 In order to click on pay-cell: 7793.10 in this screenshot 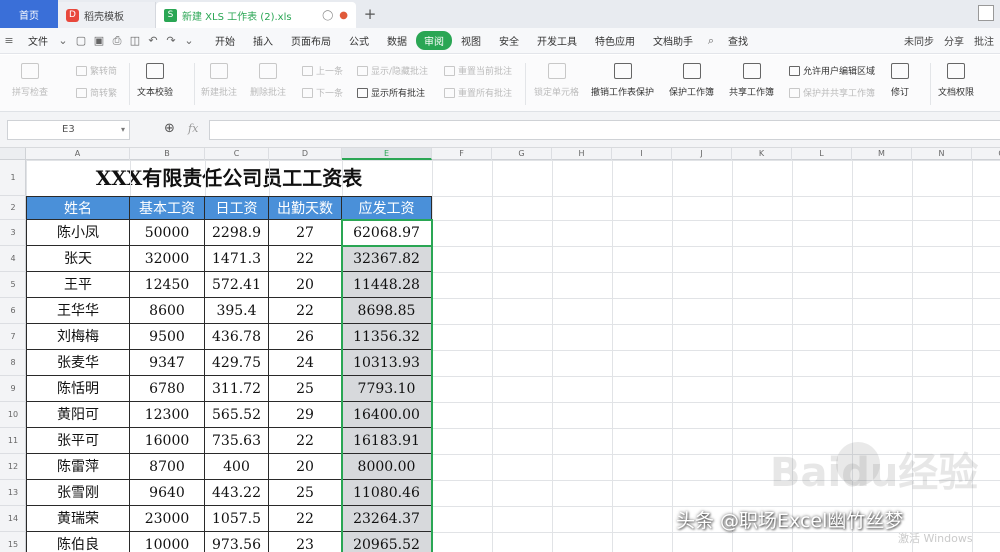, I will do `click(387, 389)`.